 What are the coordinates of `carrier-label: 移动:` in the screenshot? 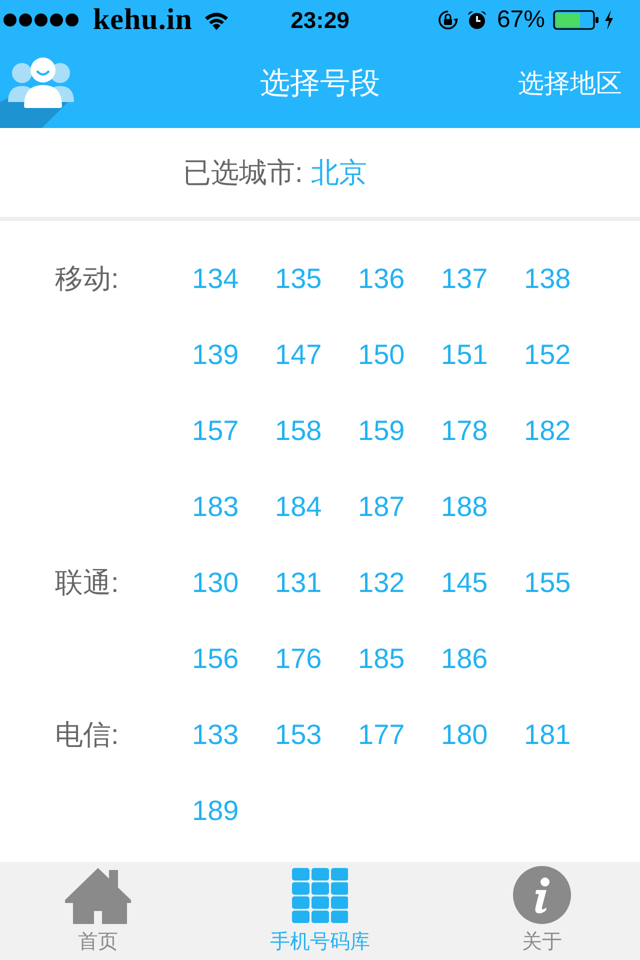 It's located at (87, 279).